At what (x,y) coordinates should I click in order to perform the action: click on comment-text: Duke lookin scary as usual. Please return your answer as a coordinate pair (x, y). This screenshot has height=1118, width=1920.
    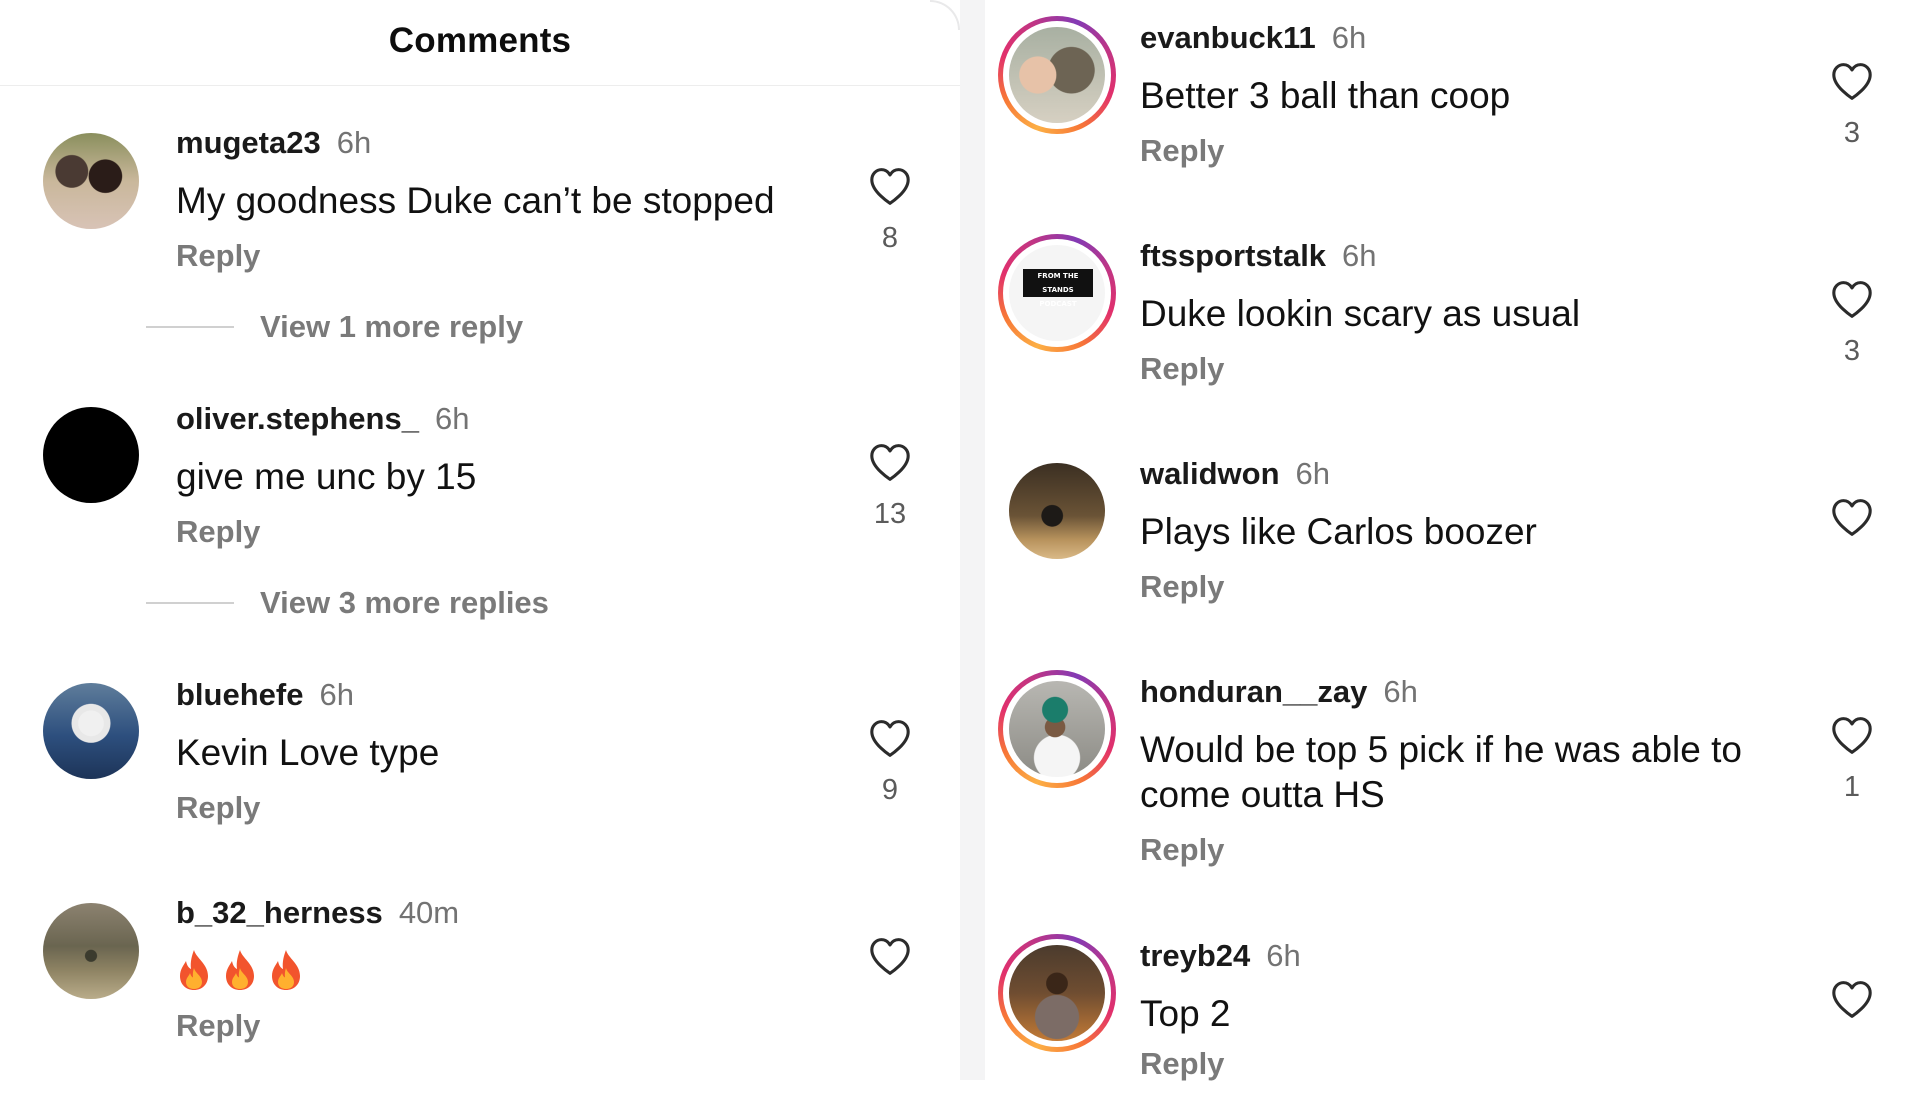
    Looking at the image, I should click on (1360, 313).